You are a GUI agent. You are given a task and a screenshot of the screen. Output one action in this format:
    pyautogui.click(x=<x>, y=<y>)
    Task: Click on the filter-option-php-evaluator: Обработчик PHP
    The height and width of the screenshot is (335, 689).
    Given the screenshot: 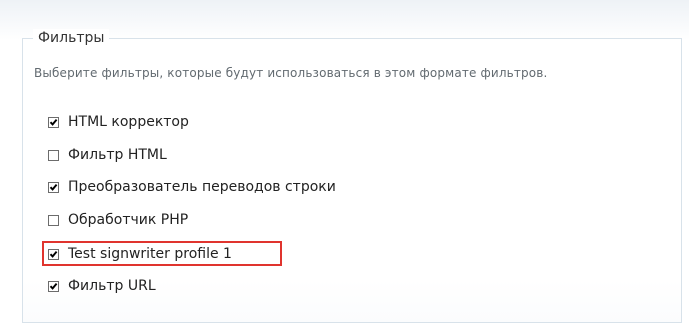 What is the action you would take?
    pyautogui.click(x=118, y=220)
    